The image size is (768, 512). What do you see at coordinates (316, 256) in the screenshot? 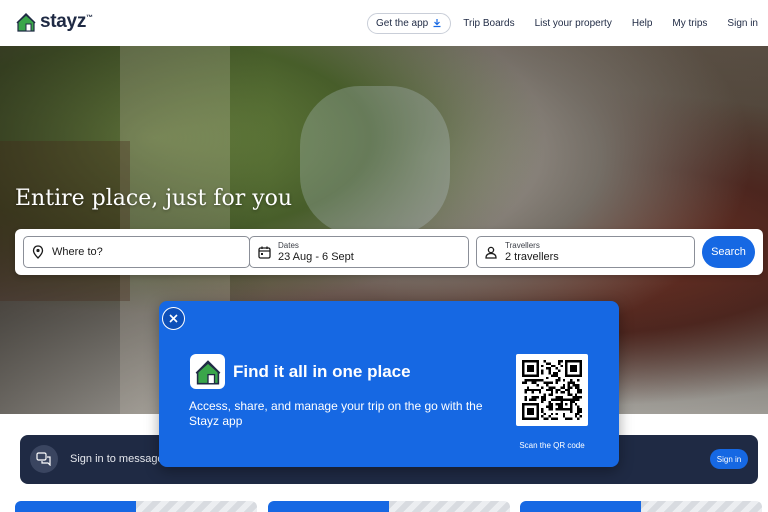
I see `dates-value: 23 Aug - 6 Sept` at bounding box center [316, 256].